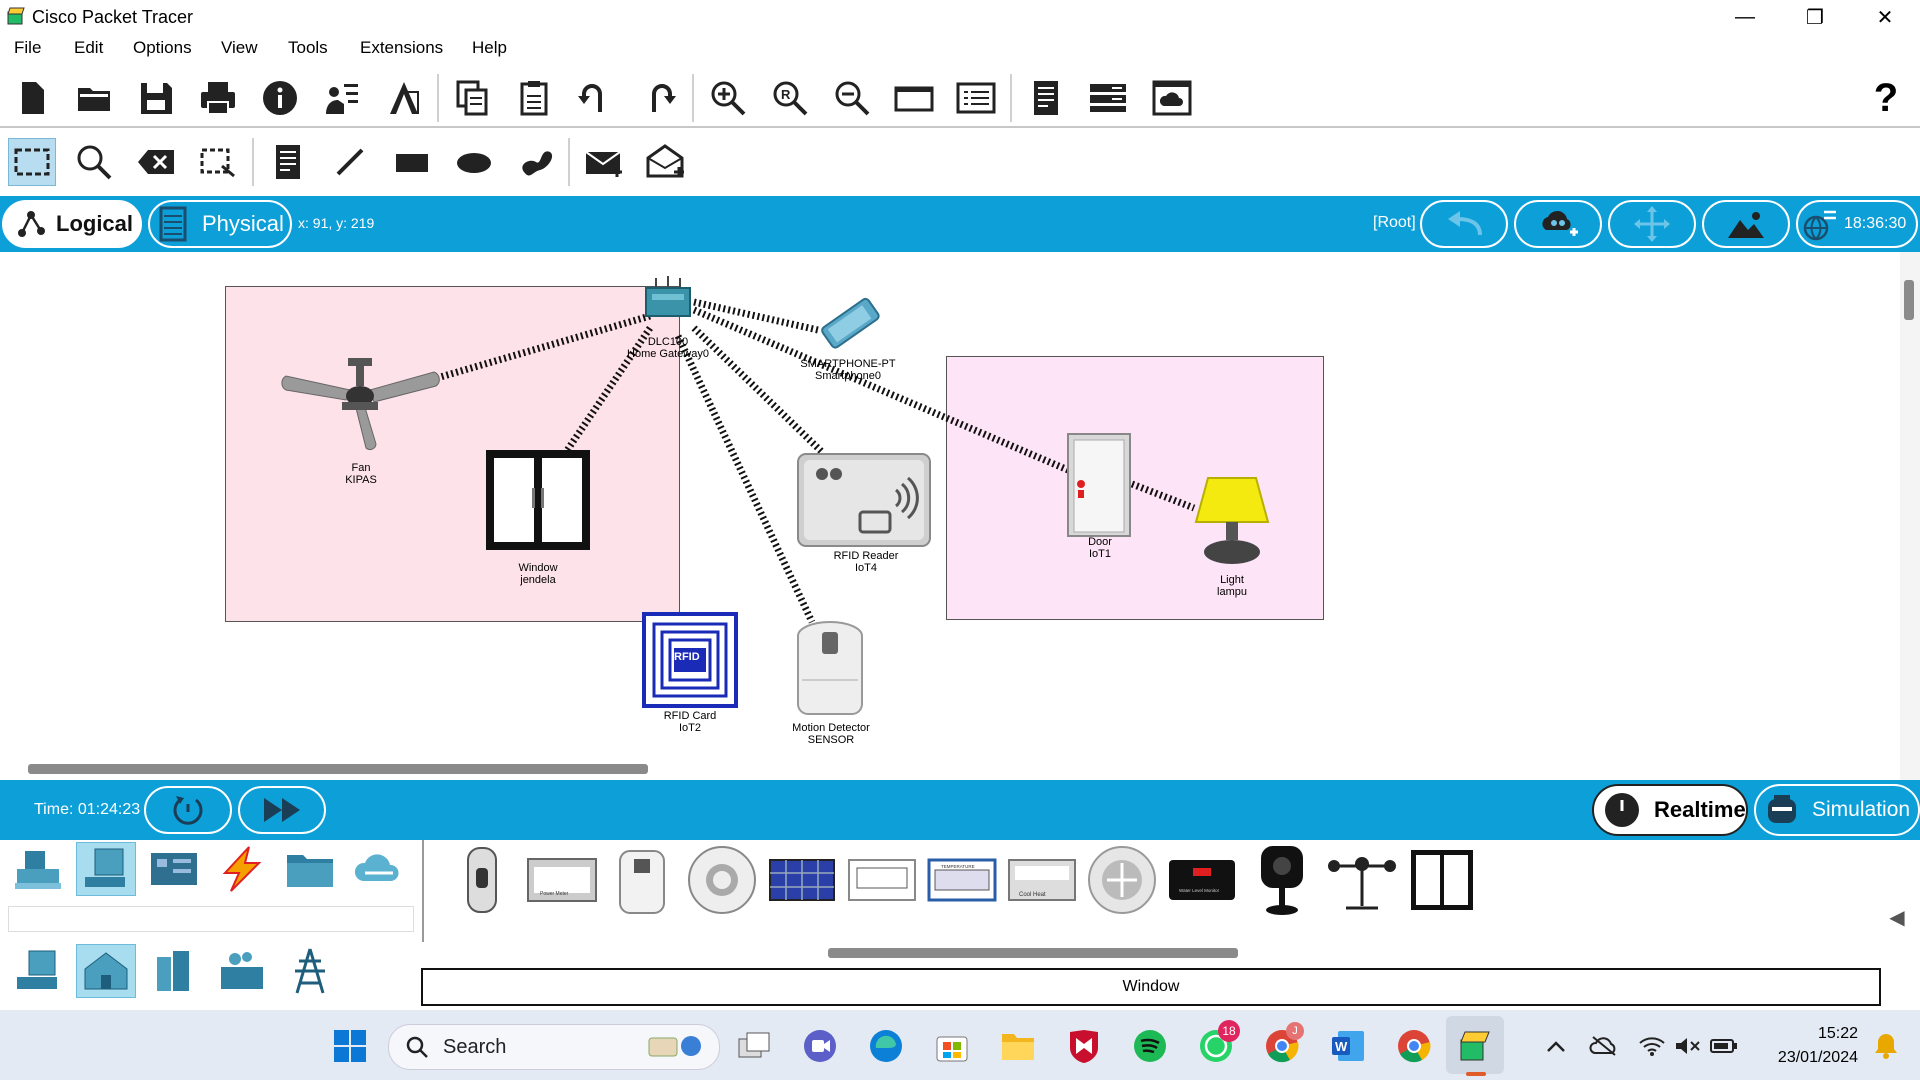  What do you see at coordinates (554, 1047) in the screenshot?
I see `taskbar-search-box: Search` at bounding box center [554, 1047].